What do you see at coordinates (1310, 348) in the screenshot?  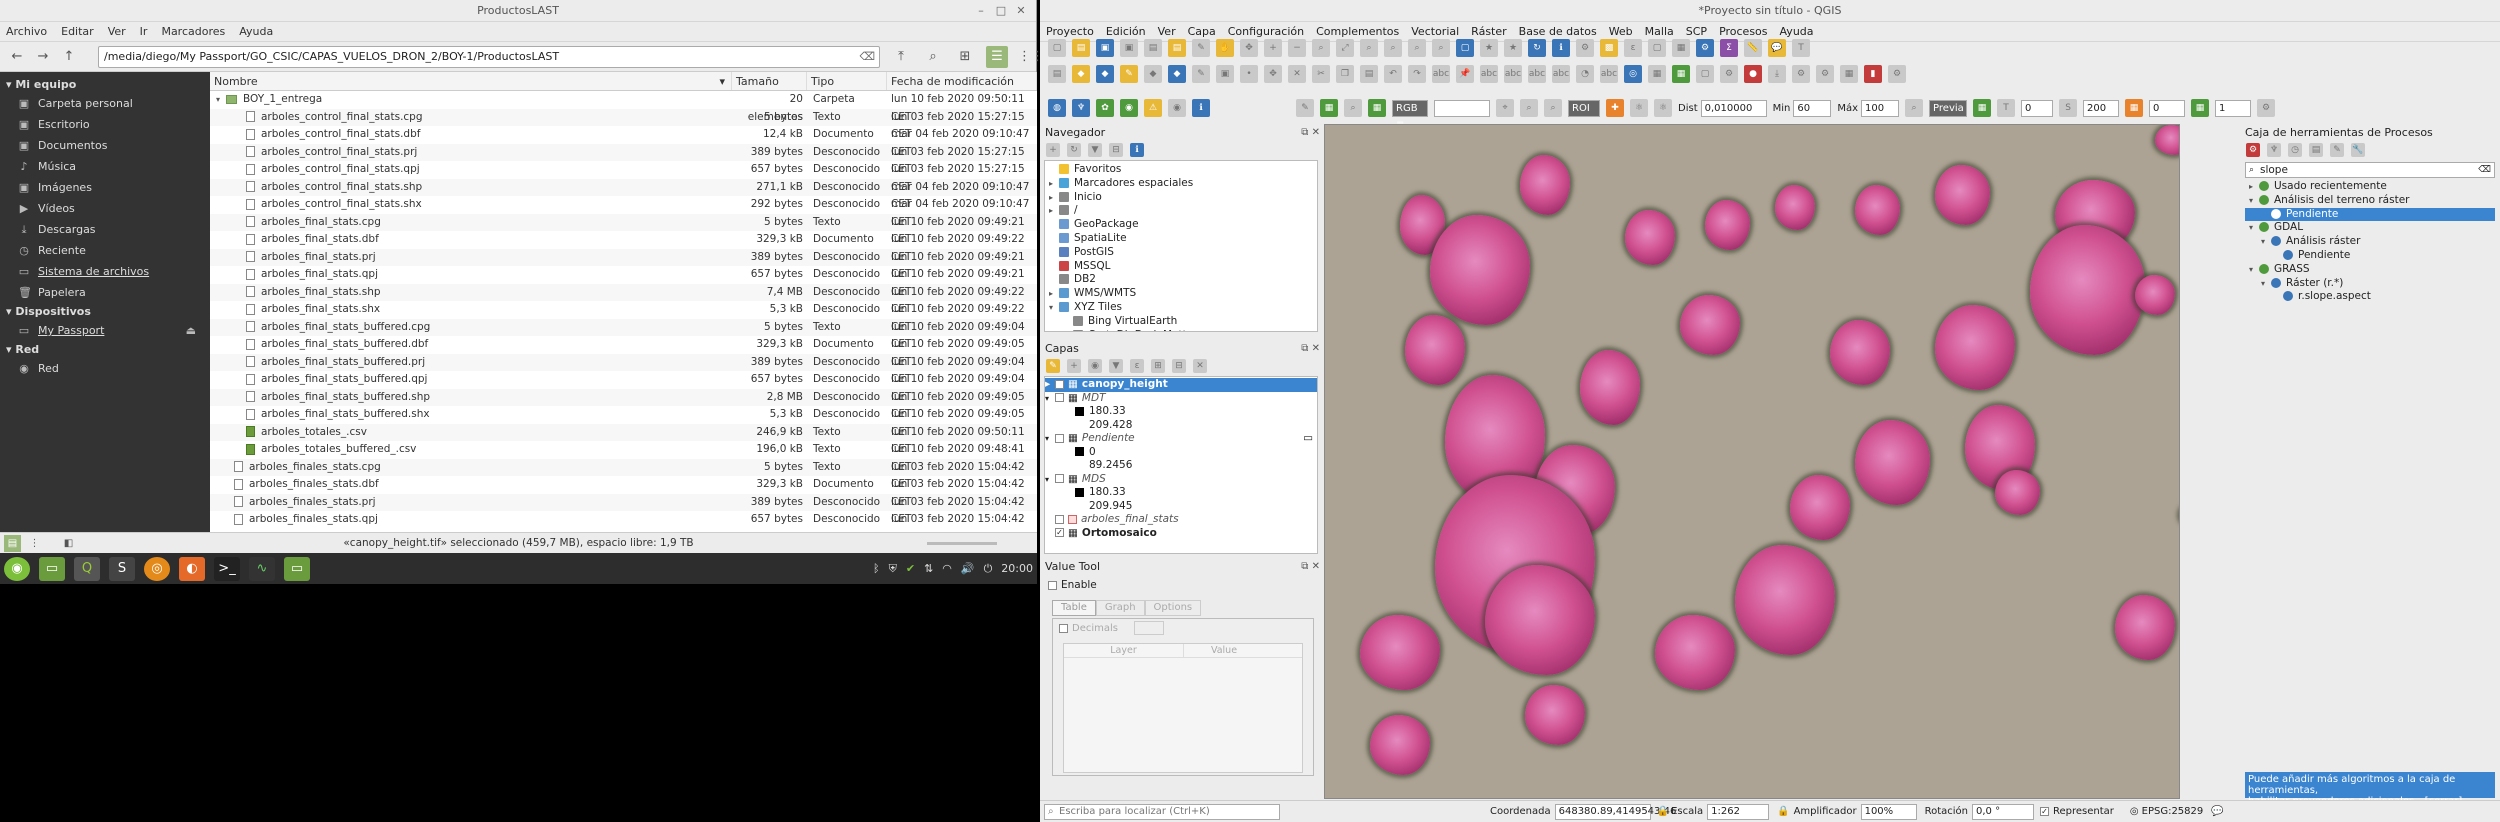 I see `layers-close-icon: ⧉ ✕` at bounding box center [1310, 348].